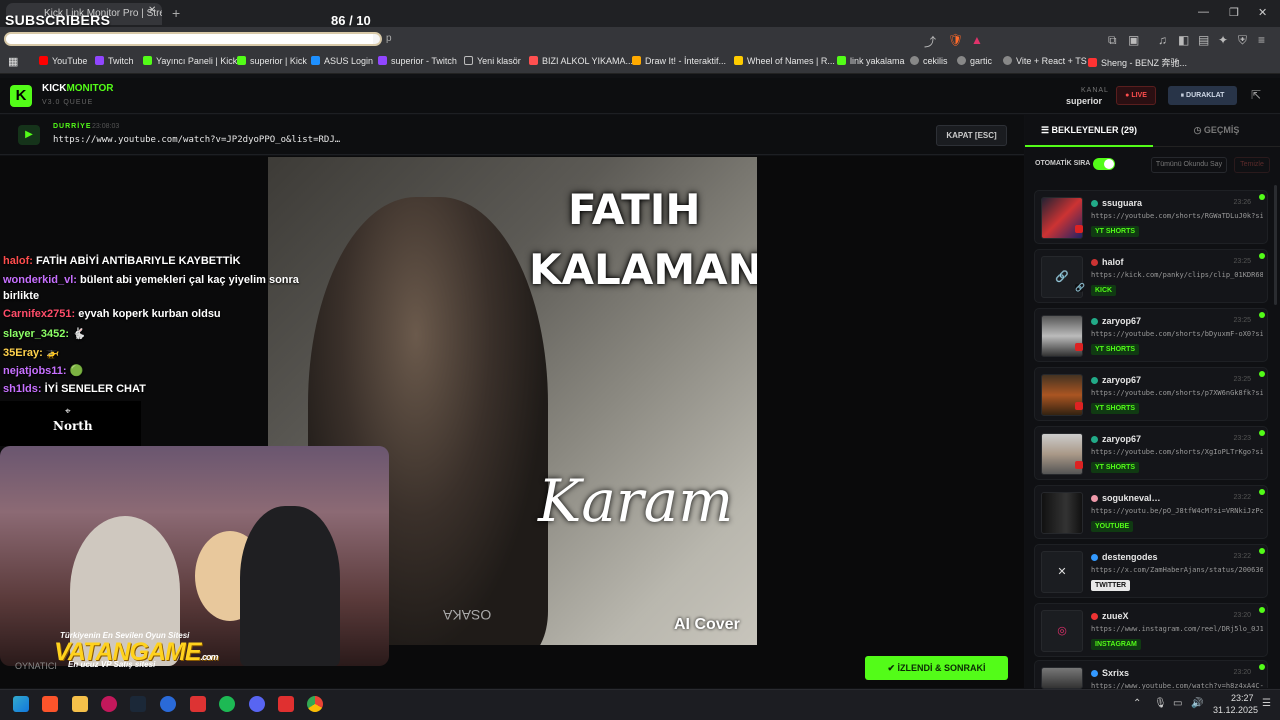 Image resolution: width=1280 pixels, height=720 pixels. I want to click on queue-time: 23:25, so click(1242, 261).